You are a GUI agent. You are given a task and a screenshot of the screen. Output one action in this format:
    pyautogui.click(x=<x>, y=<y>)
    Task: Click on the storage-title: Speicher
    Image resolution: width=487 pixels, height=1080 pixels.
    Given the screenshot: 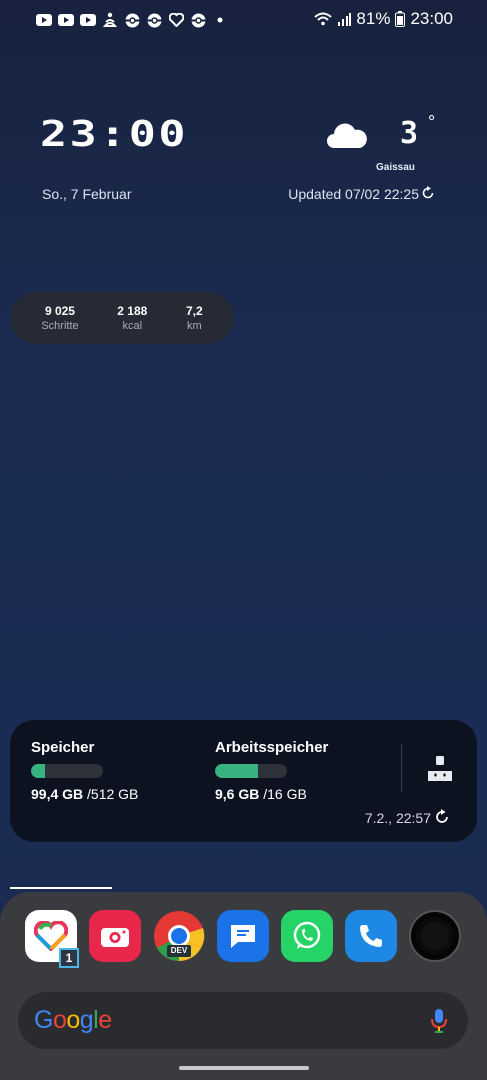 What is the action you would take?
    pyautogui.click(x=63, y=747)
    